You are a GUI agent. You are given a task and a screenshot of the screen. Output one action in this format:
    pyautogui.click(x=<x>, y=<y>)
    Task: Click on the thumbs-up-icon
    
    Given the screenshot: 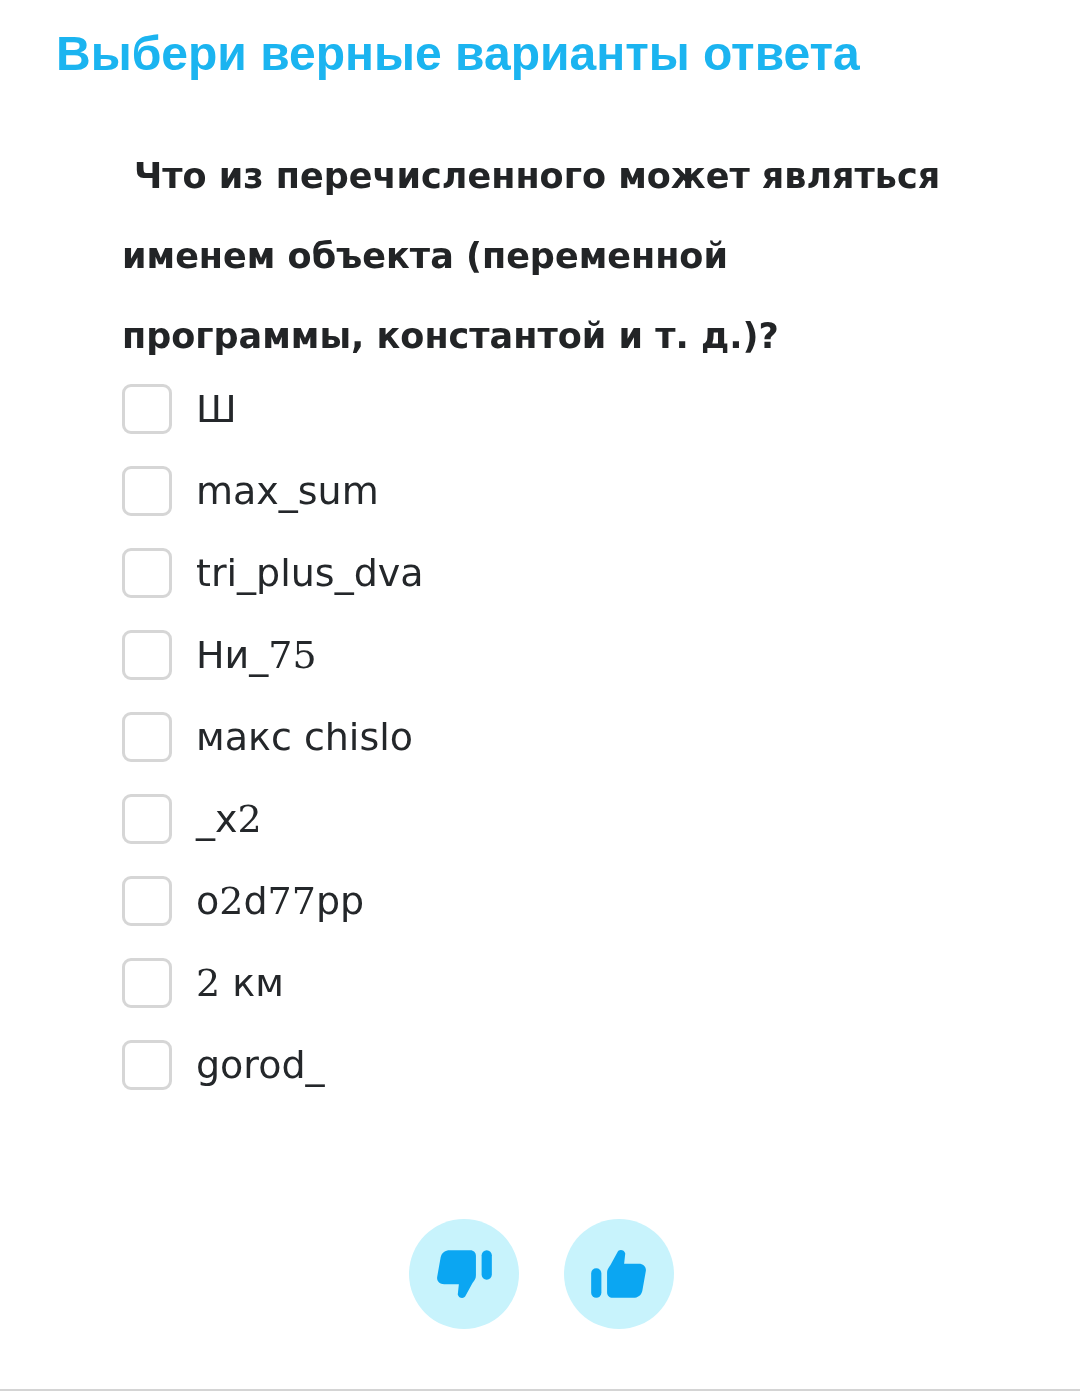 What is the action you would take?
    pyautogui.click(x=618, y=1274)
    